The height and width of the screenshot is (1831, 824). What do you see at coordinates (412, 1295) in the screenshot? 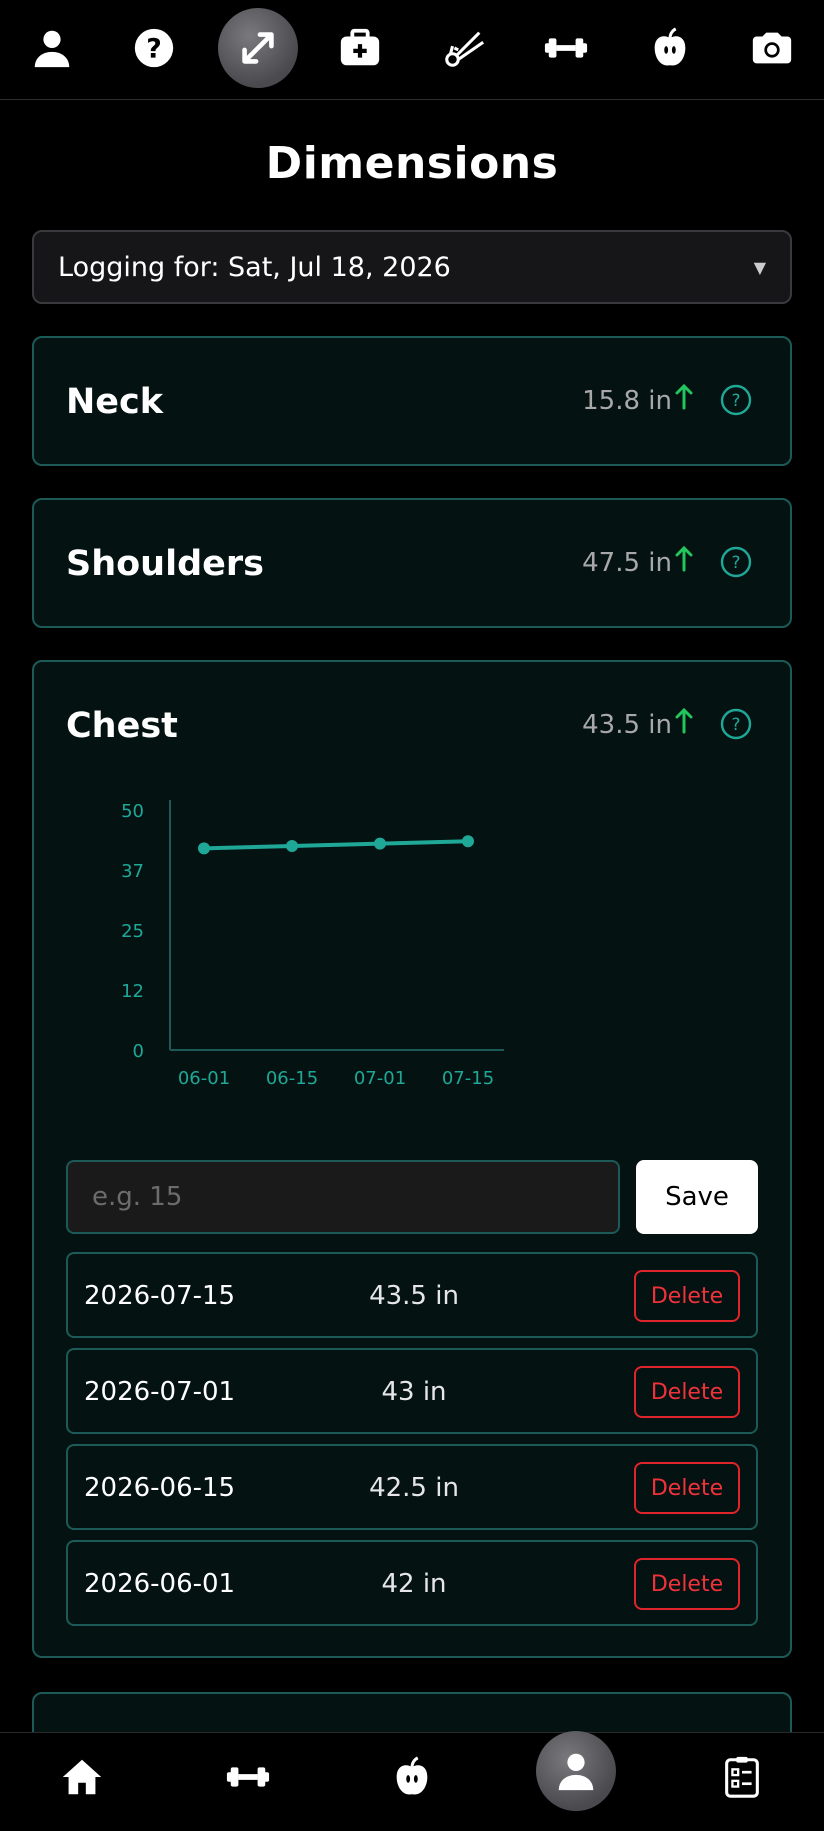
I see `log-entry-row: 2026-07-15 43.5 in Delete` at bounding box center [412, 1295].